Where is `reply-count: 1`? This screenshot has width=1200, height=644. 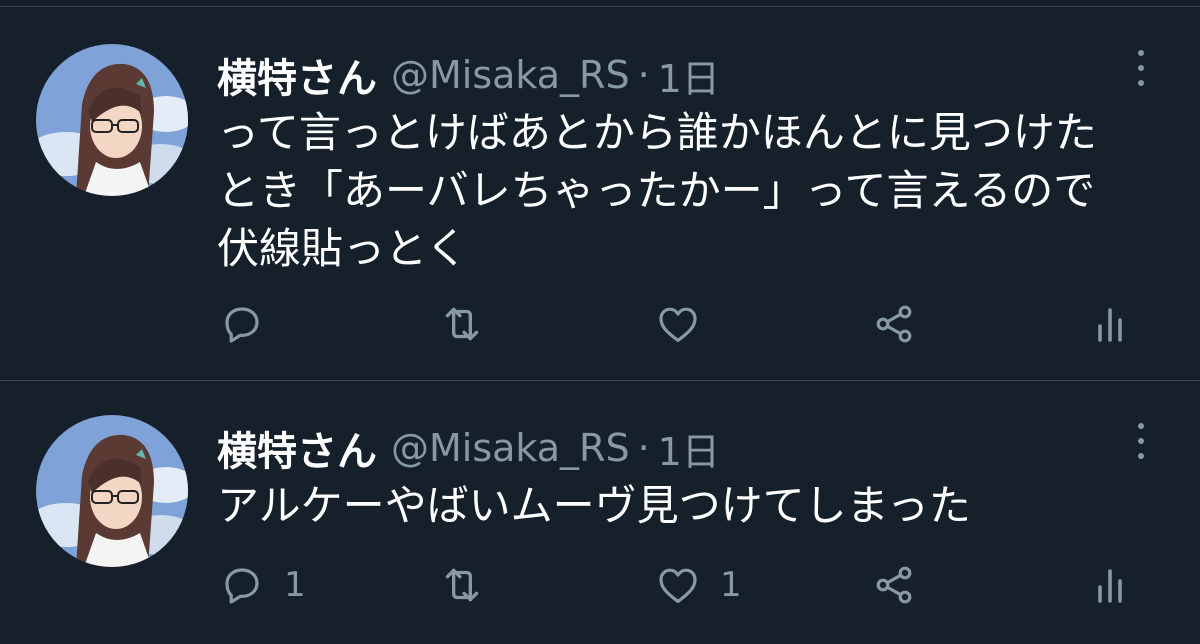
reply-count: 1 is located at coordinates (295, 585).